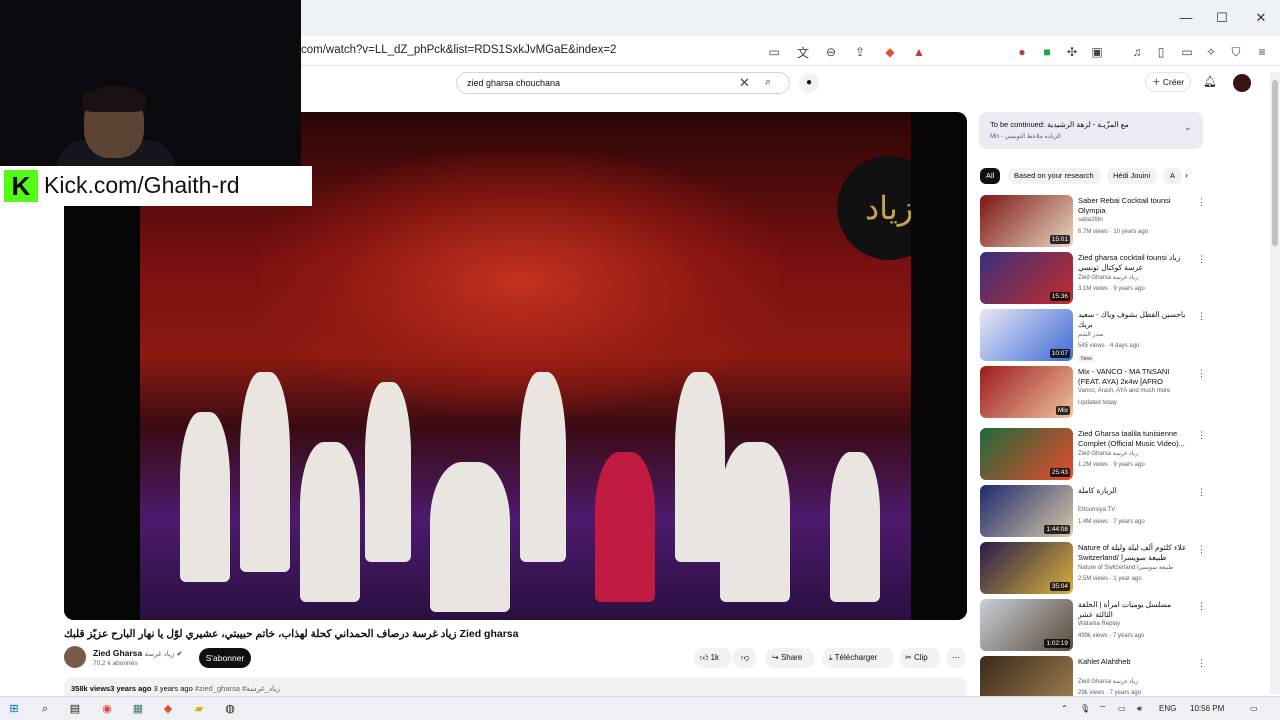  What do you see at coordinates (137, 653) in the screenshot?
I see `channel-name: Zied Gharsa زياد غرسة ✔` at bounding box center [137, 653].